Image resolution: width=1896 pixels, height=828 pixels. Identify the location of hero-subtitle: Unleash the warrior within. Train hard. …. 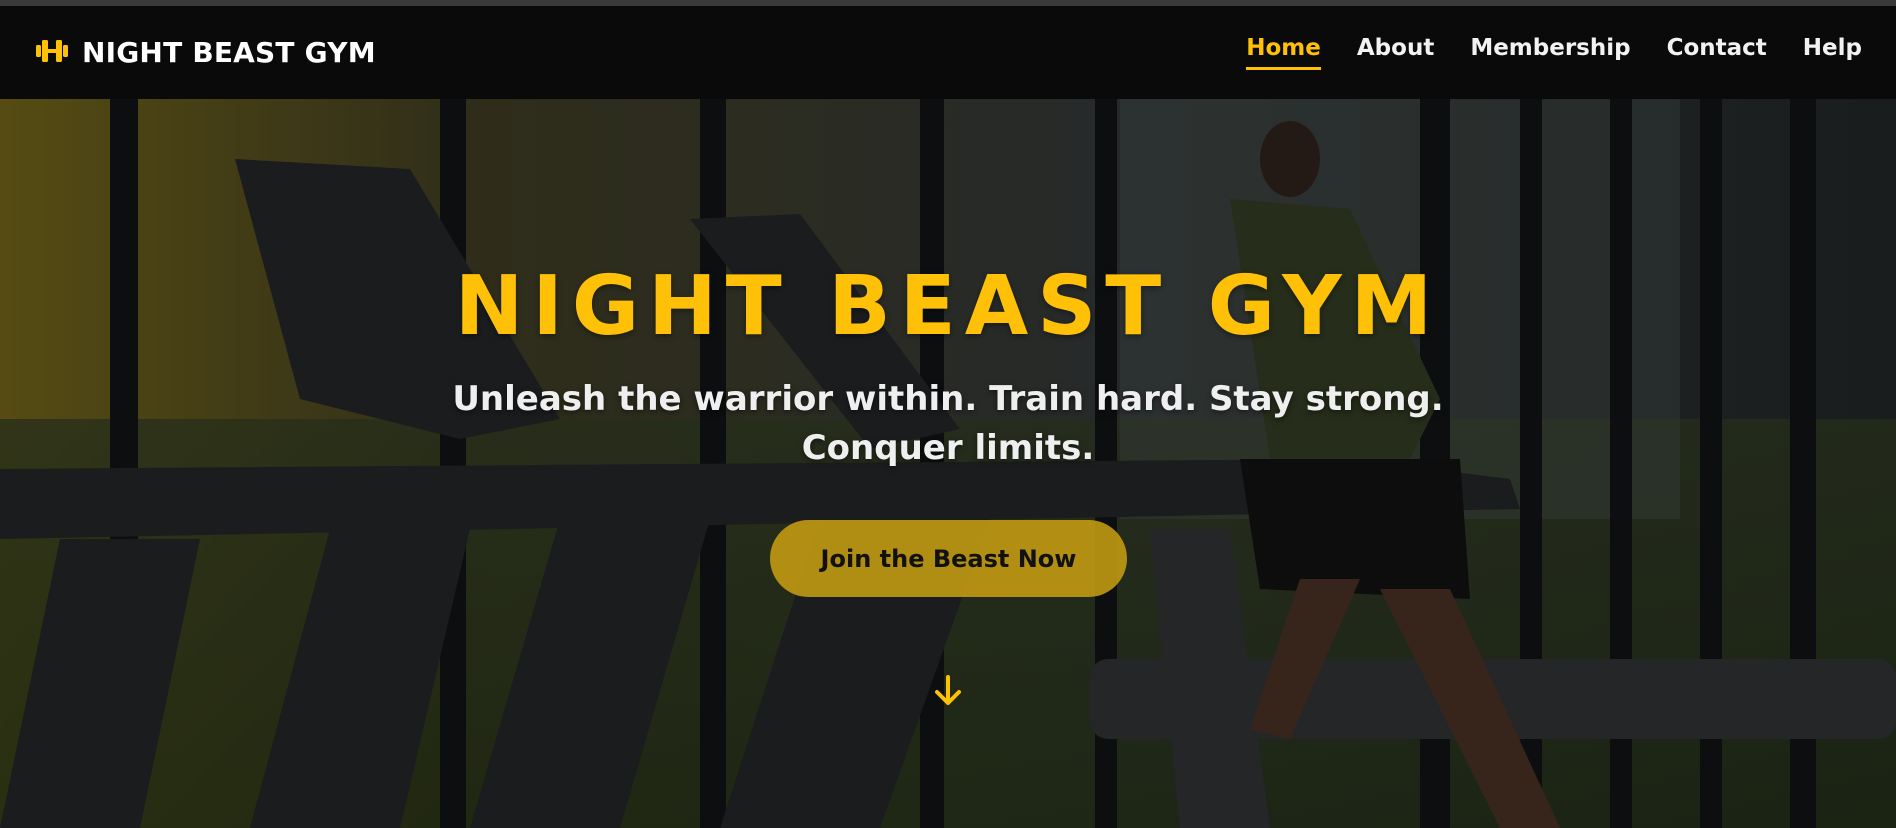
(948, 423).